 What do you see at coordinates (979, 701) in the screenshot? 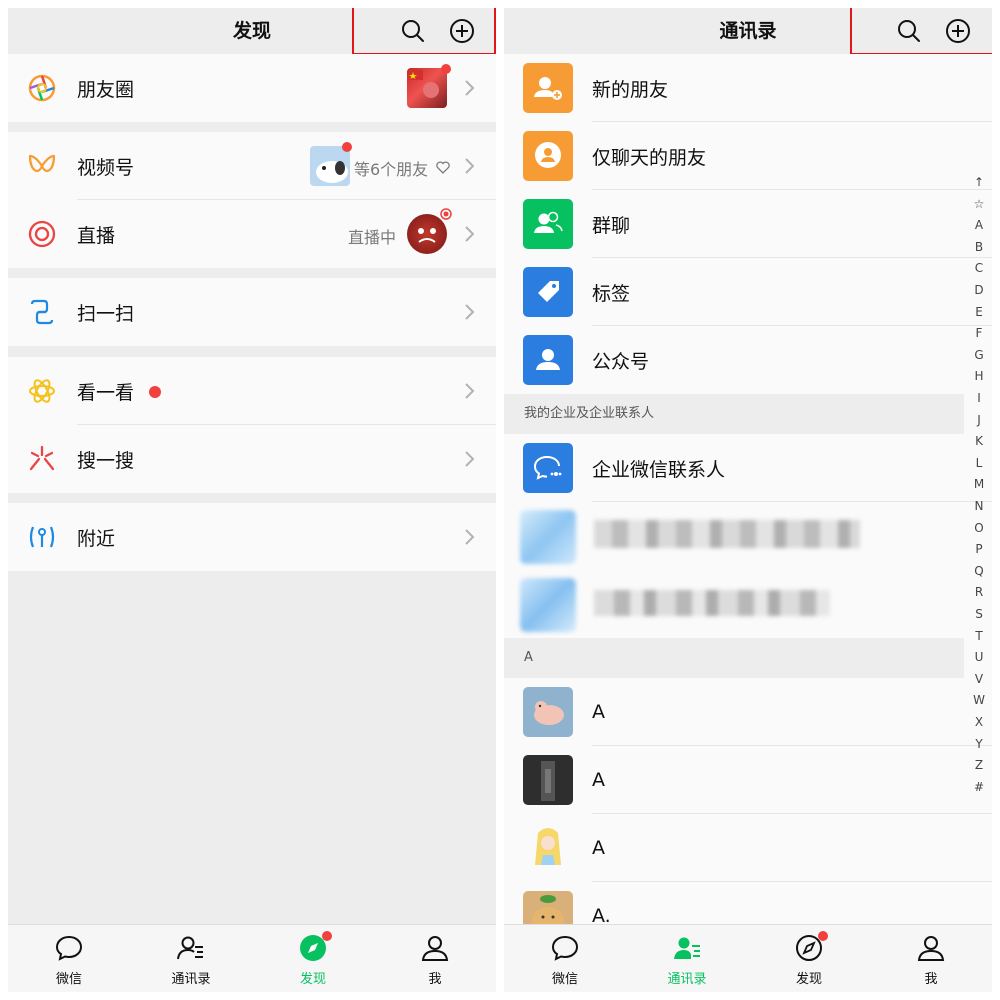
I see `index-letter: W` at bounding box center [979, 701].